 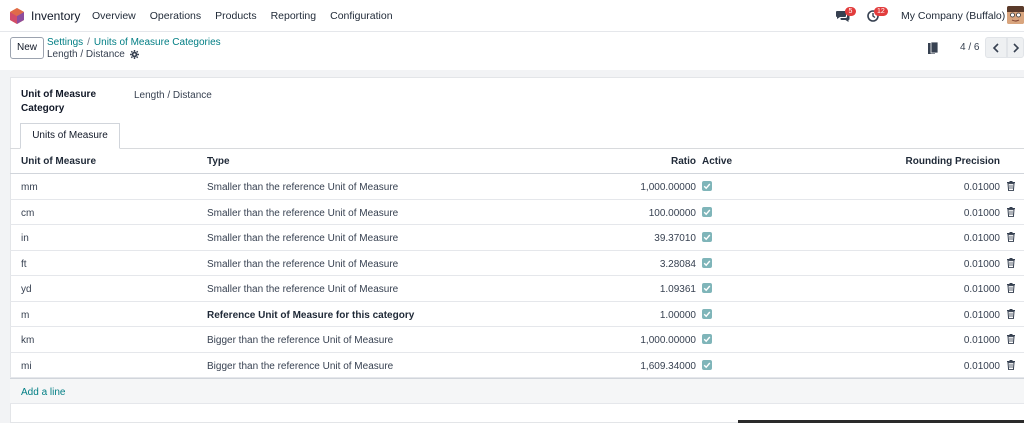 What do you see at coordinates (675, 238) in the screenshot?
I see `cell-ratio: 39.37010` at bounding box center [675, 238].